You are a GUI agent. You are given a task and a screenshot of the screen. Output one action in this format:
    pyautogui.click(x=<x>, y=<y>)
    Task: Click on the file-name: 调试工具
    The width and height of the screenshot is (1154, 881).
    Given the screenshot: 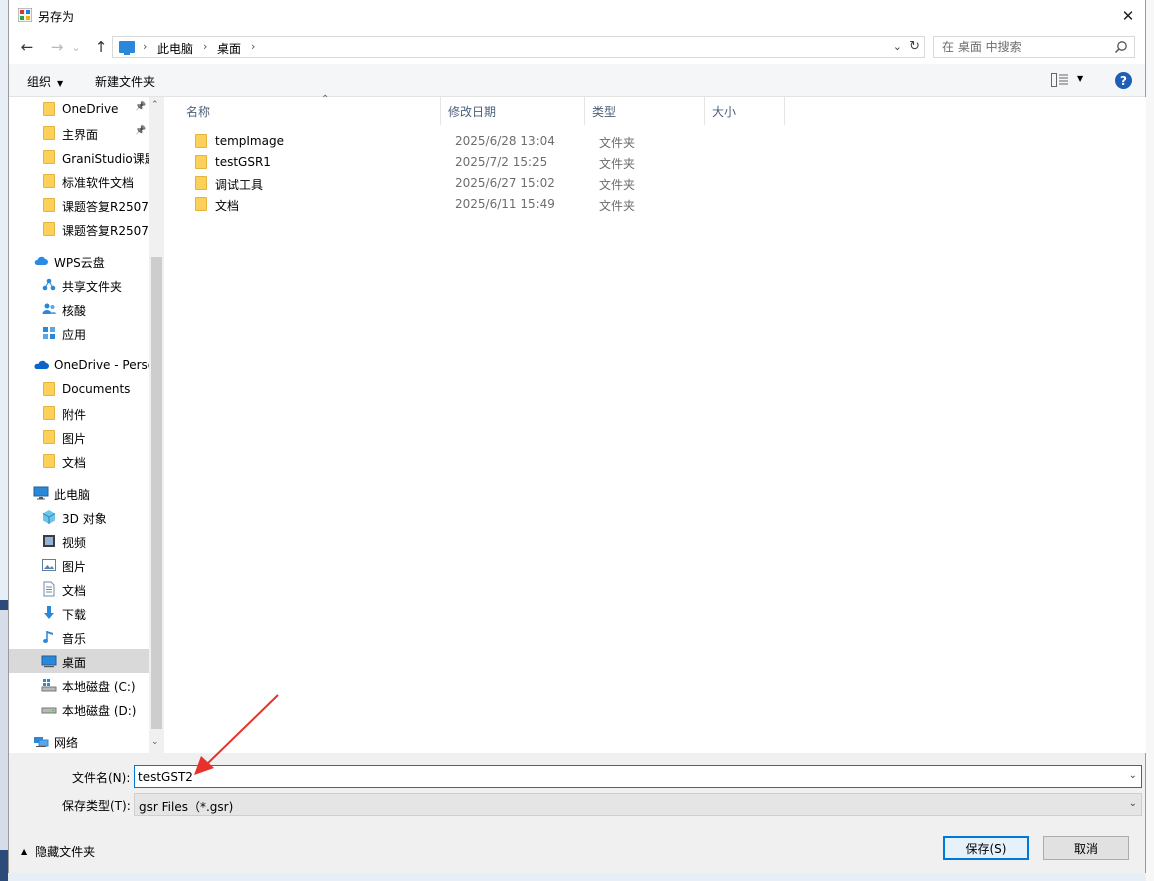 What is the action you would take?
    pyautogui.click(x=239, y=185)
    